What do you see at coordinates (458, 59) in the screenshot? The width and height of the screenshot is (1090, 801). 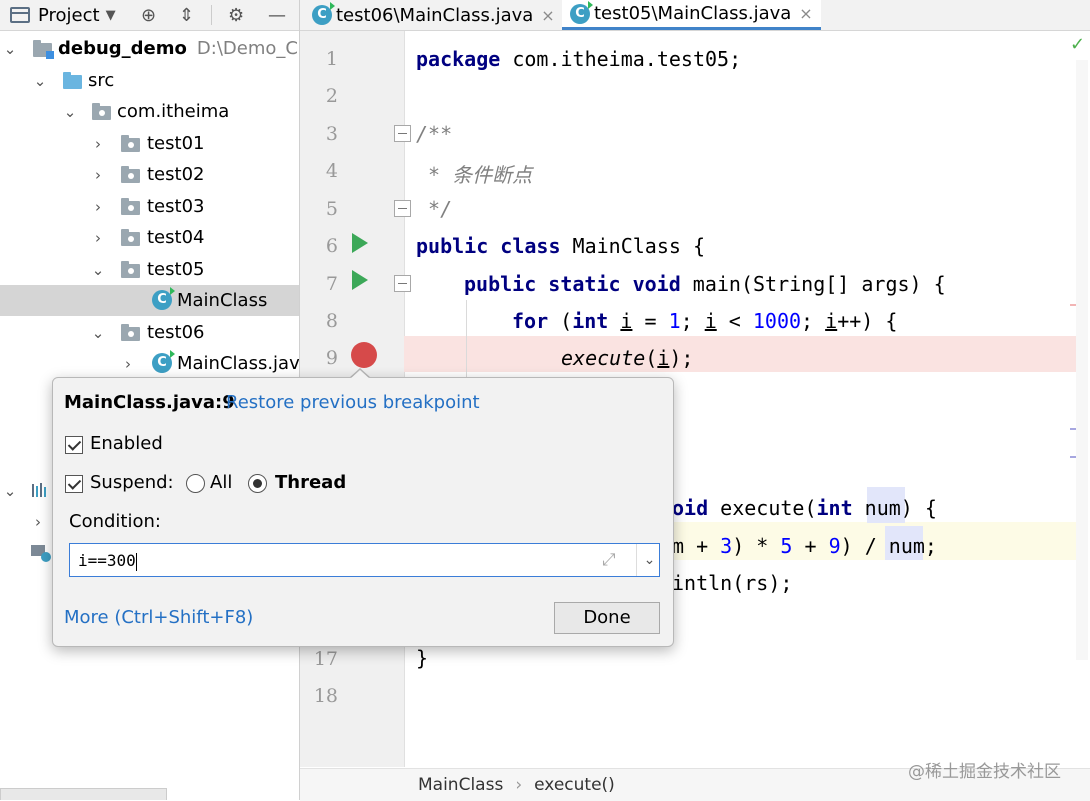 I see `keyword: package` at bounding box center [458, 59].